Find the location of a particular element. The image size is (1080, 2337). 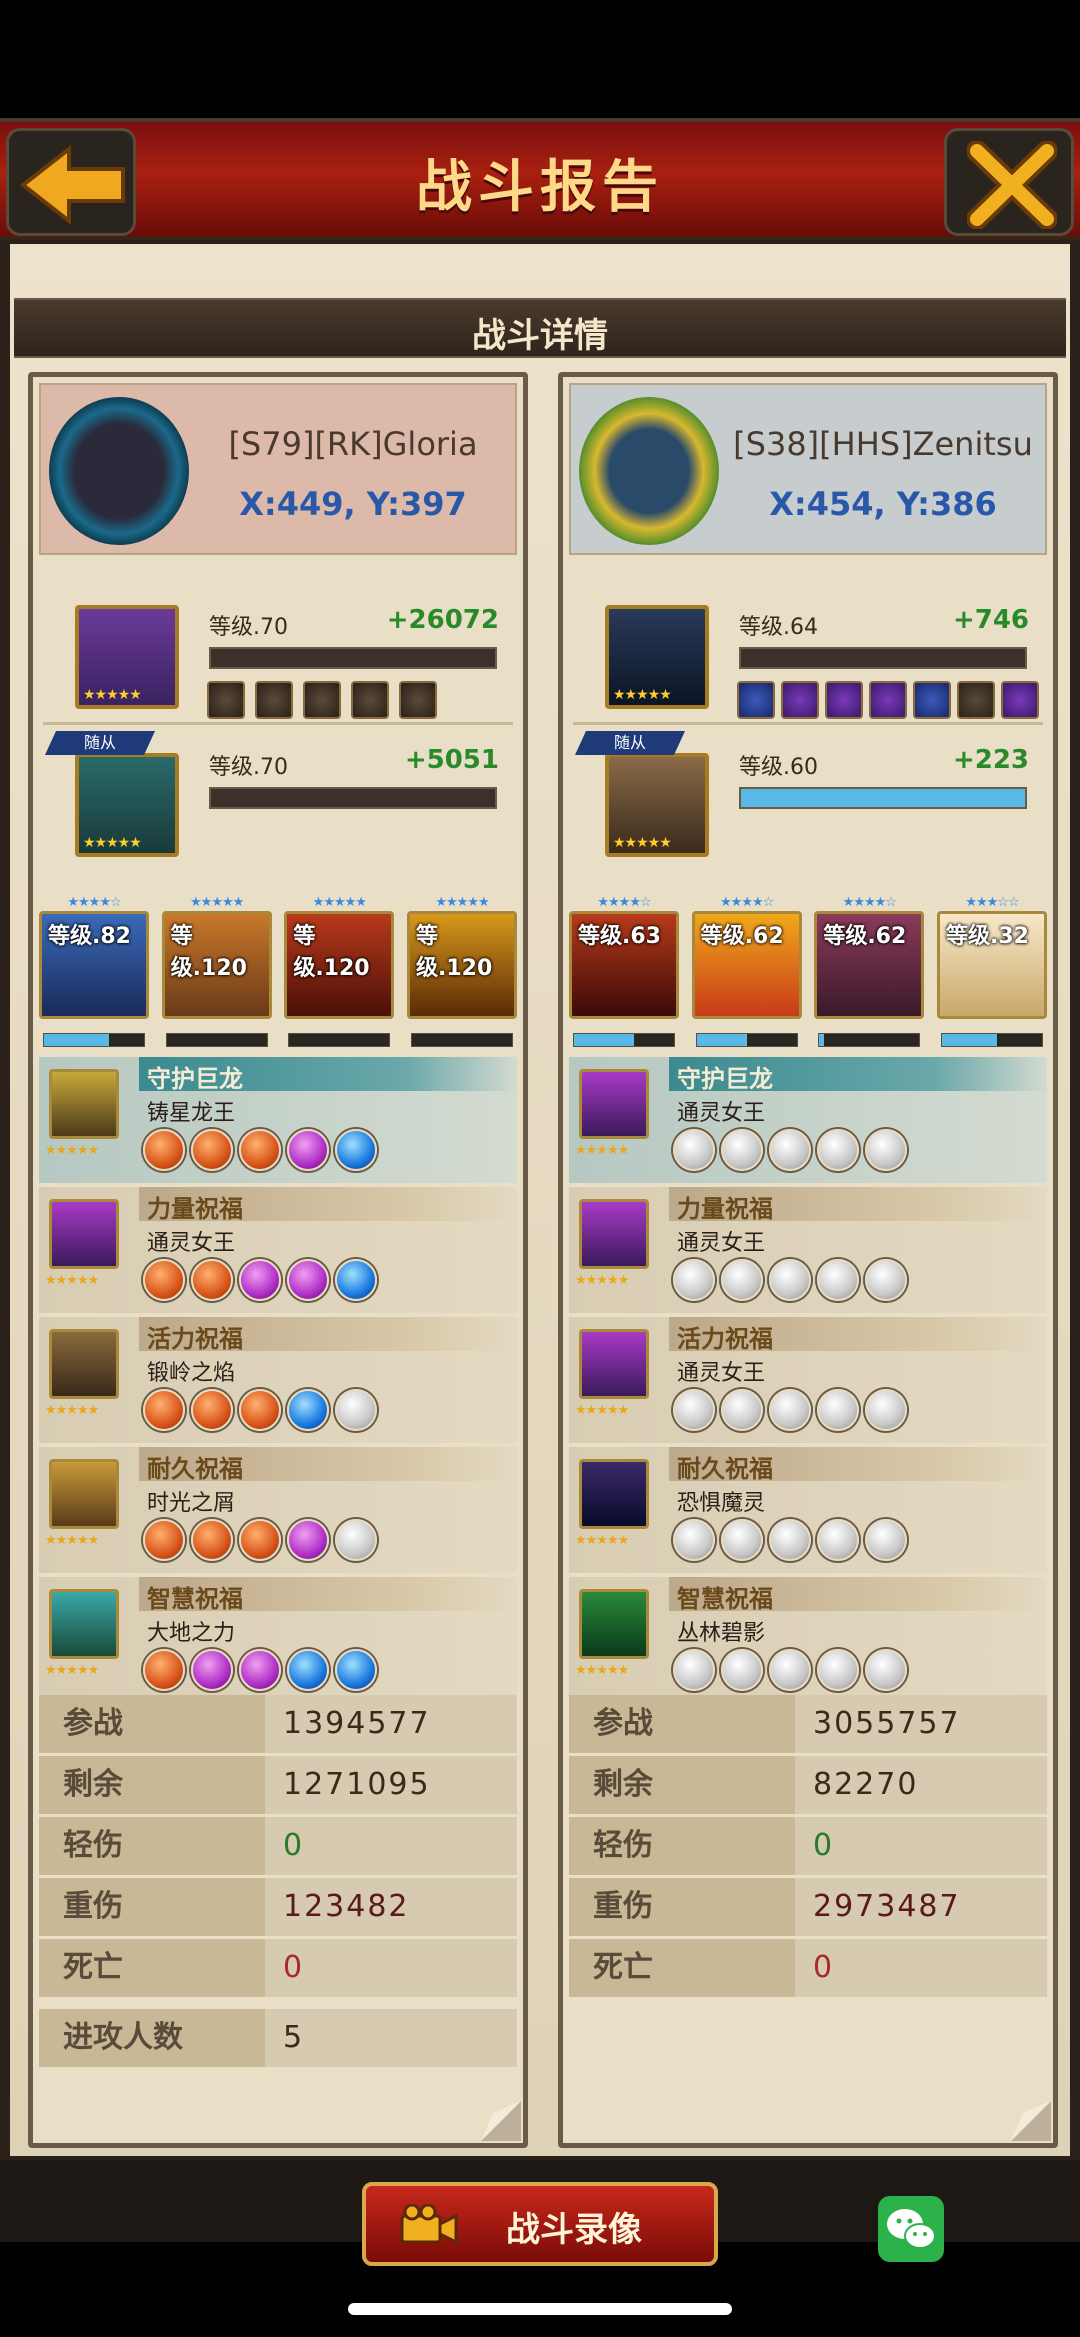

back-button is located at coordinates (71, 182).